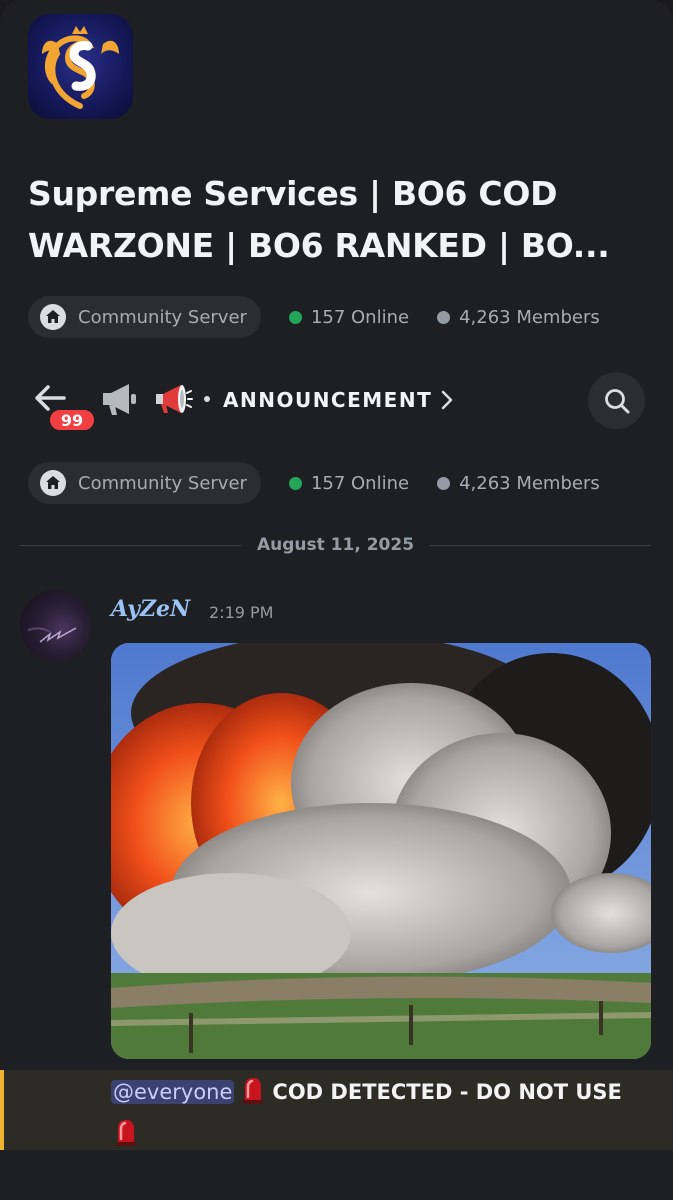 The height and width of the screenshot is (1200, 673). I want to click on divider-date: August 11, 2025, so click(335, 545).